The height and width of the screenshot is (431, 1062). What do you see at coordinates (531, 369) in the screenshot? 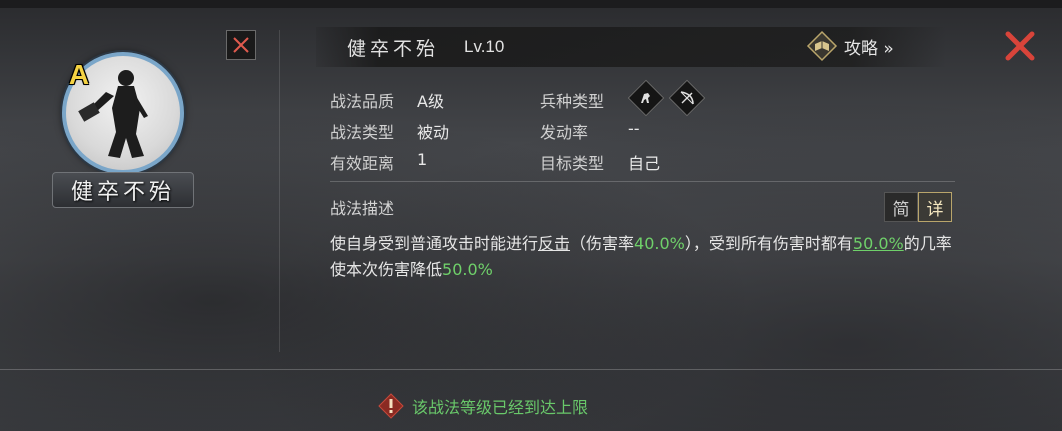
I see `panel-divider-horizontal` at bounding box center [531, 369].